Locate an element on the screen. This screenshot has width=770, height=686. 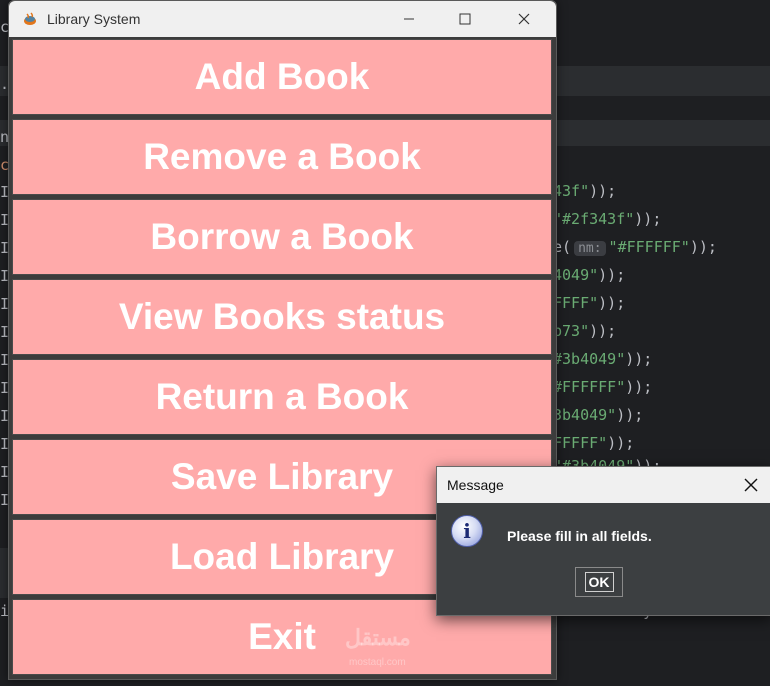
remove-book-button: Remove a Book is located at coordinates (282, 157).